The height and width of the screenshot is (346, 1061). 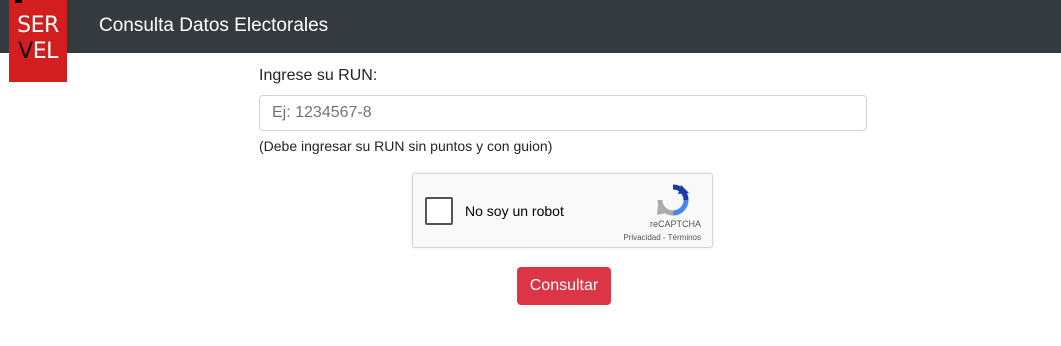 What do you see at coordinates (439, 211) in the screenshot?
I see `recaptcha-checkbox` at bounding box center [439, 211].